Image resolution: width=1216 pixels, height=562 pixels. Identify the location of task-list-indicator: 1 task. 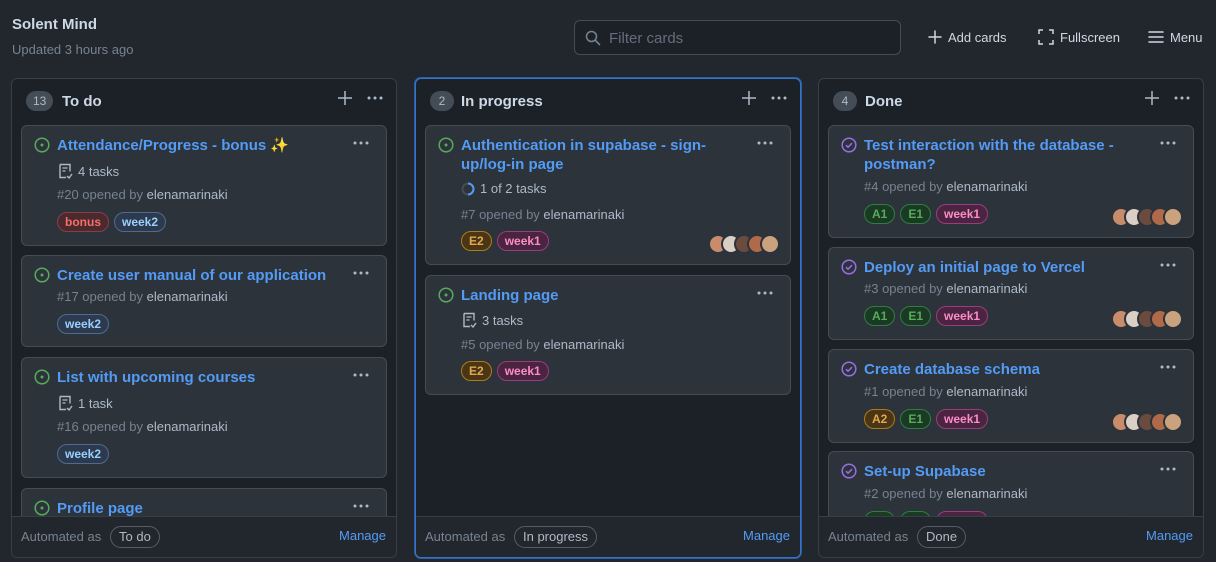
(85, 403).